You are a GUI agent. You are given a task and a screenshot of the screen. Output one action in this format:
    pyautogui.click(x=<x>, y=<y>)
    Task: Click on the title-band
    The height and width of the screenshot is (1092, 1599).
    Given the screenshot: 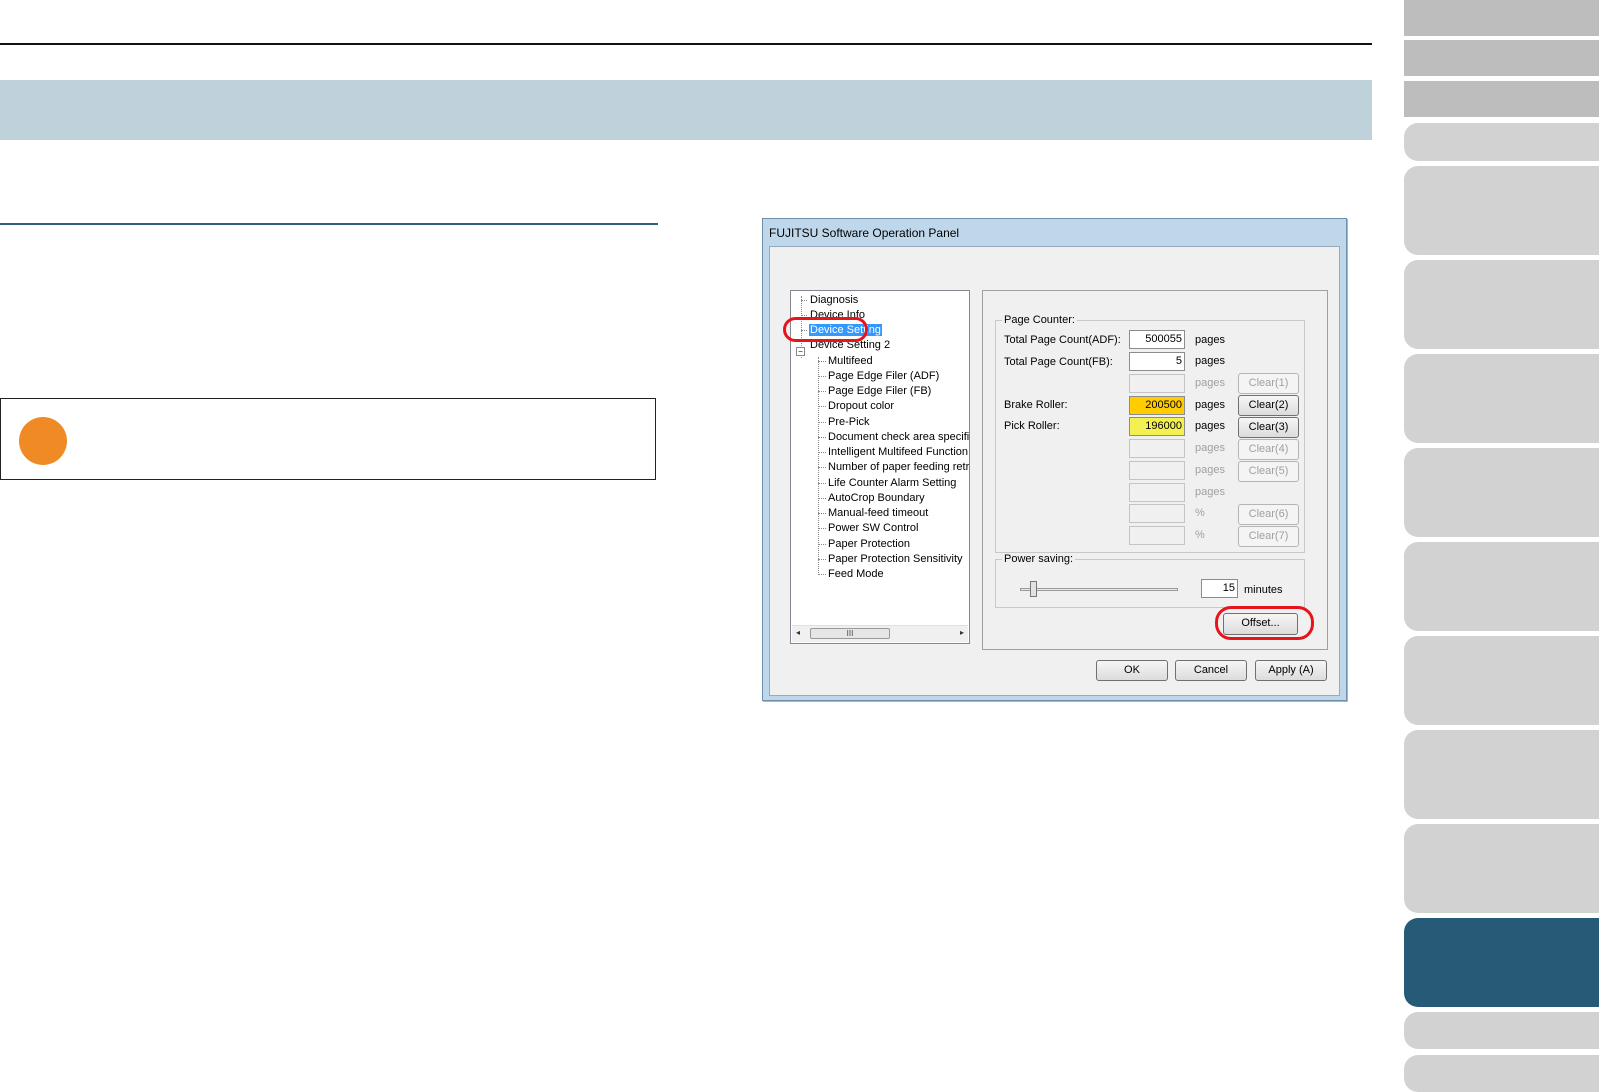 What is the action you would take?
    pyautogui.click(x=686, y=110)
    